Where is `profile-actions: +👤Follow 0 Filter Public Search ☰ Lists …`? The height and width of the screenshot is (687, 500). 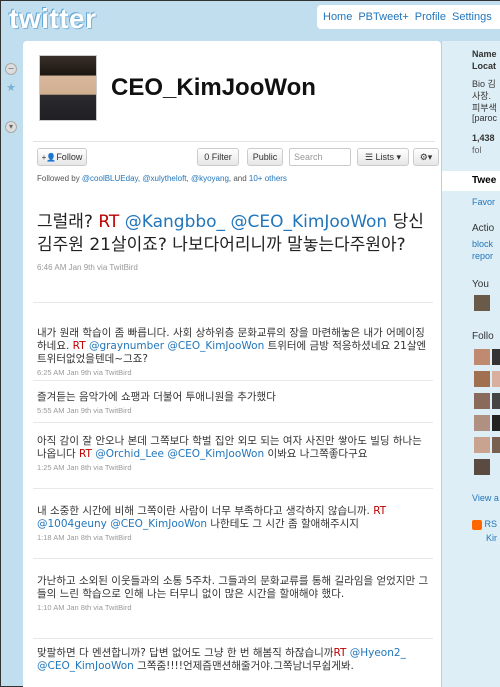
profile-actions: +👤Follow 0 Filter Public Search ☰ Lists … is located at coordinates (236, 174).